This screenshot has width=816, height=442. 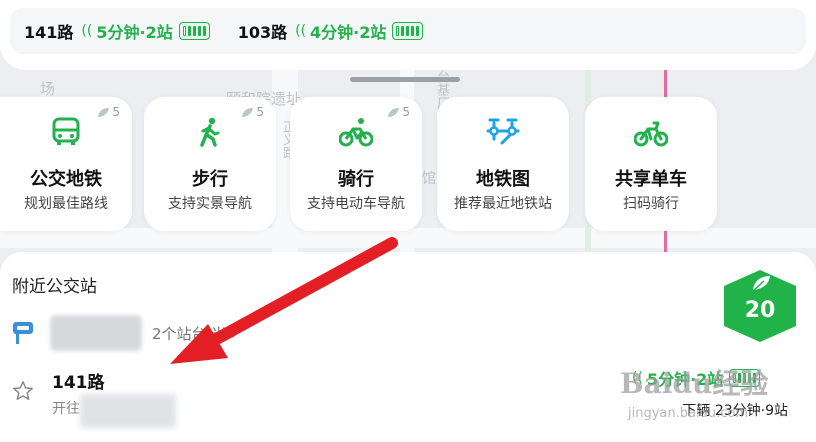 I want to click on eco-badge-value: 20, so click(x=760, y=310).